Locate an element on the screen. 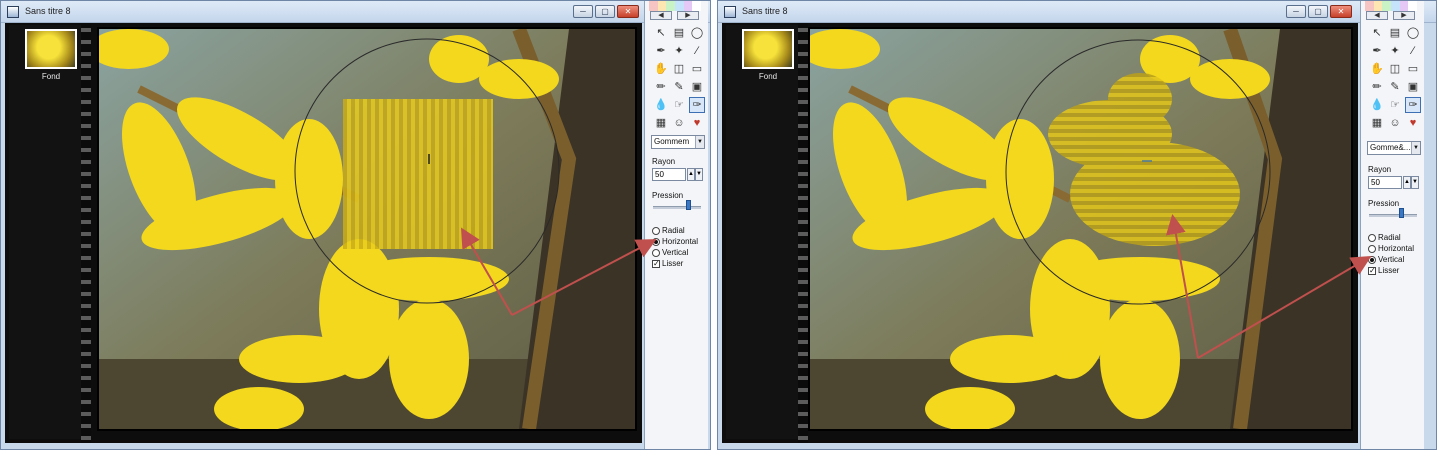 This screenshot has height=450, width=1437. brush-value: Gommem is located at coordinates (672, 141).